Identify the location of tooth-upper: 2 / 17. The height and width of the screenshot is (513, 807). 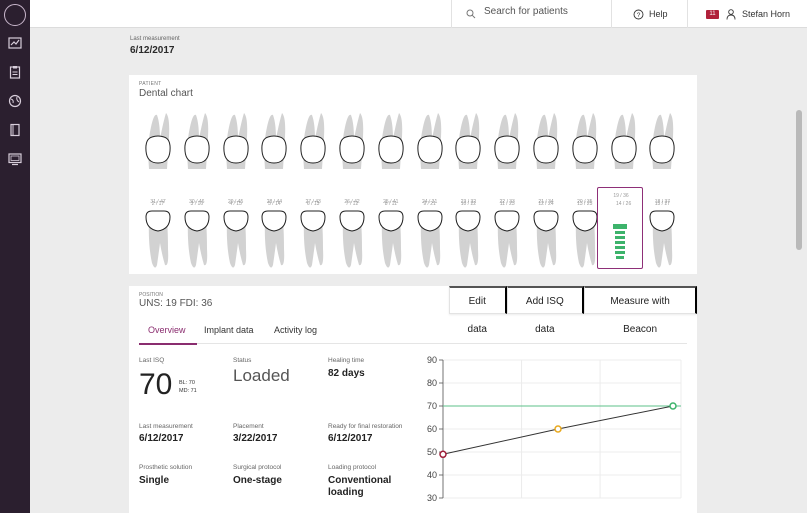
(158, 158).